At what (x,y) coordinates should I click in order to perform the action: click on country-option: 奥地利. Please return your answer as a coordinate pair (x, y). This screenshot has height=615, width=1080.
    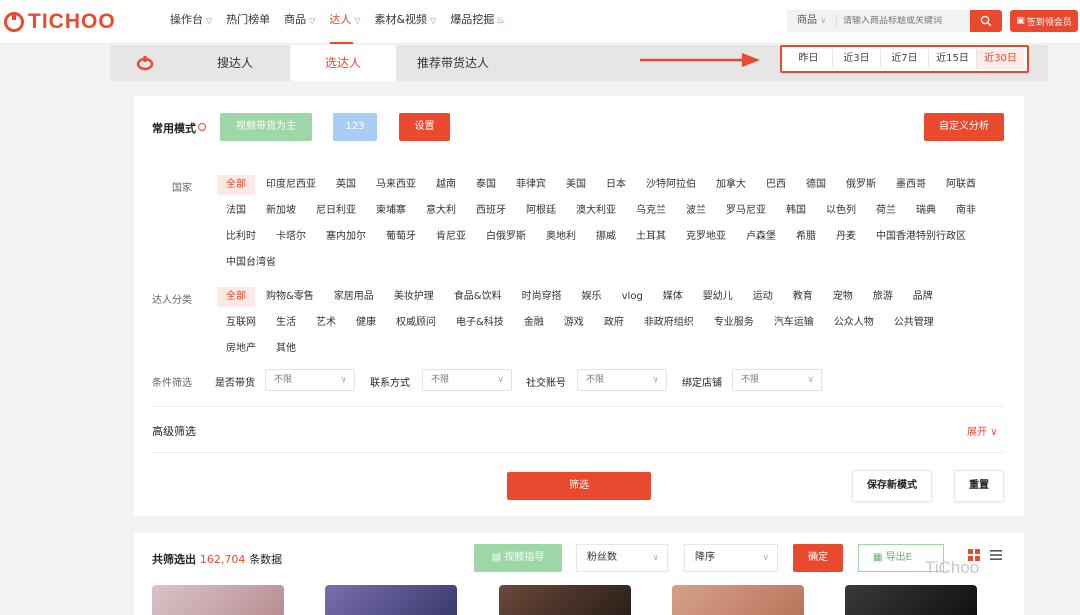
    Looking at the image, I should click on (561, 237).